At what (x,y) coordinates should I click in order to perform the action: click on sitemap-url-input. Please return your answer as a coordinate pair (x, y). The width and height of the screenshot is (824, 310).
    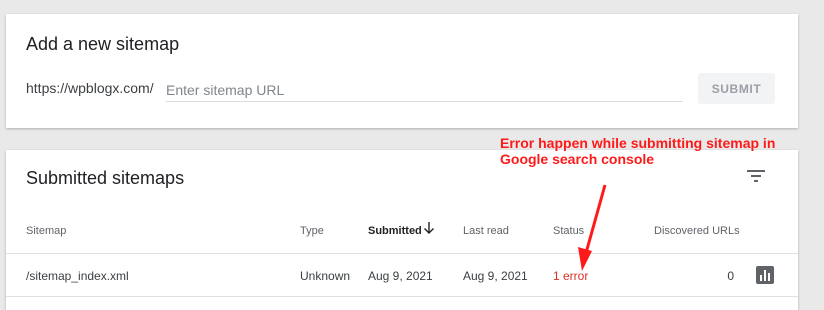
    Looking at the image, I should click on (424, 90).